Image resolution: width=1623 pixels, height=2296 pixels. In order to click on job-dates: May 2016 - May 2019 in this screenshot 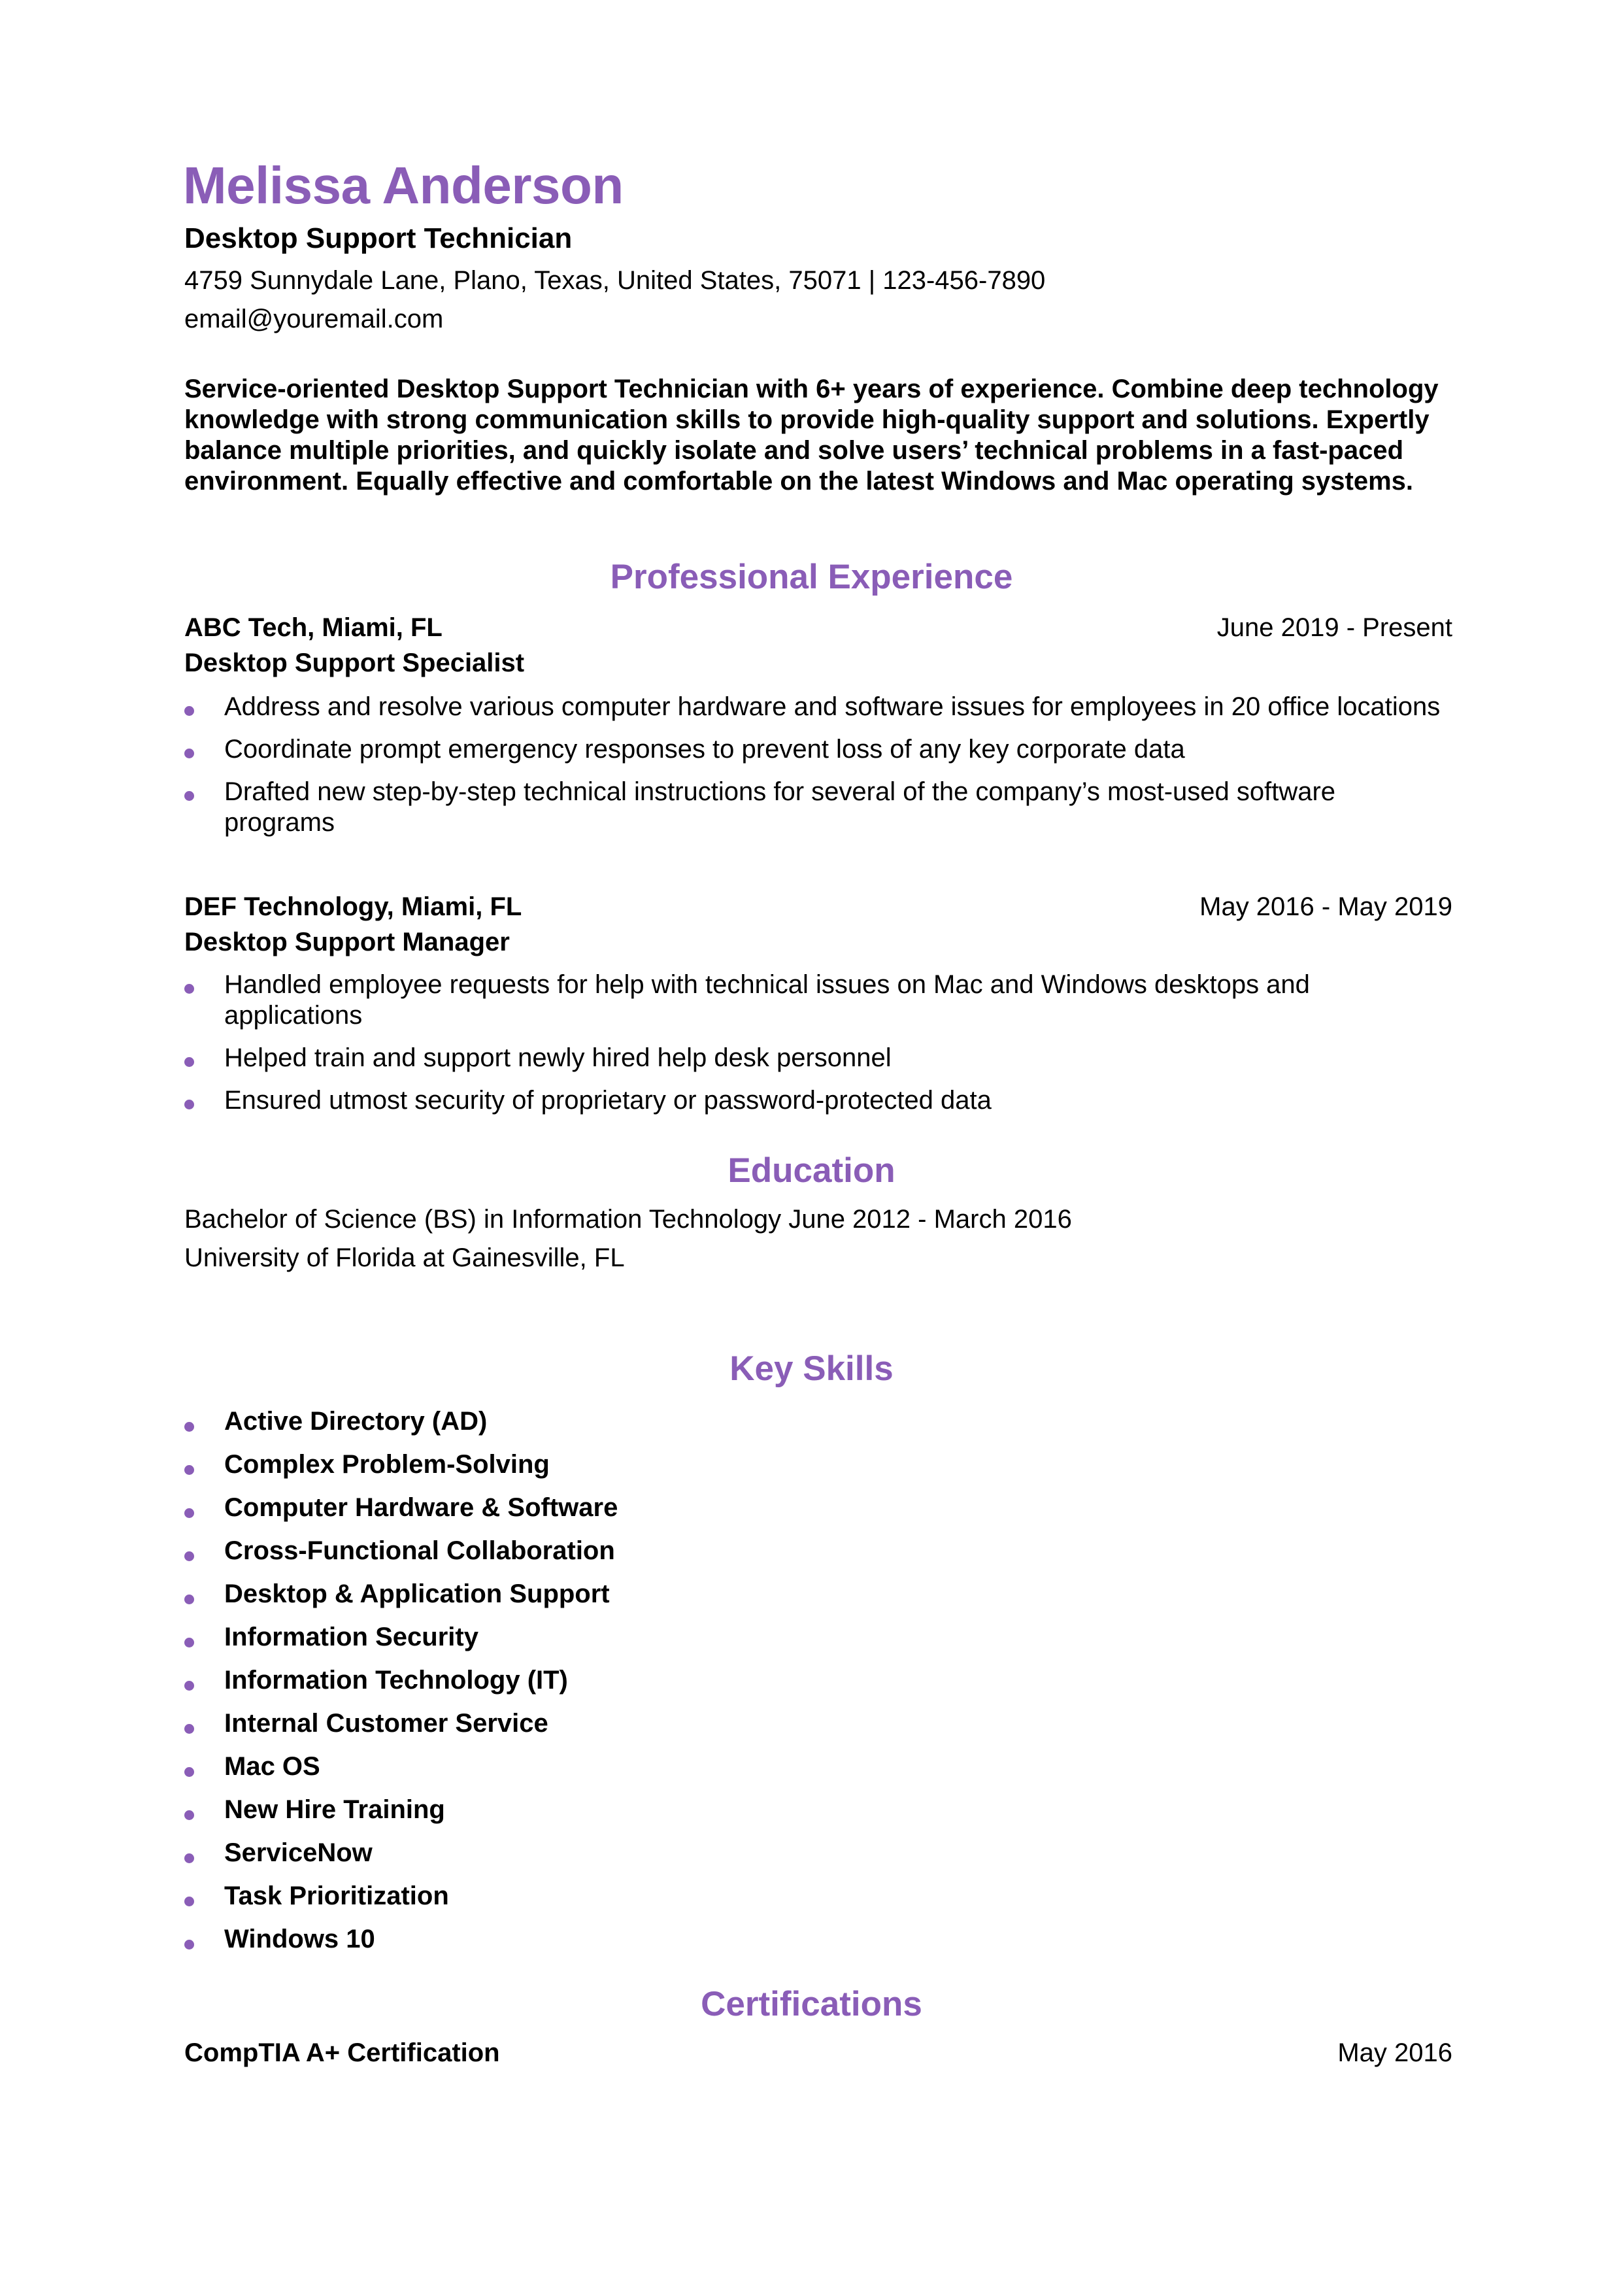, I will do `click(1325, 907)`.